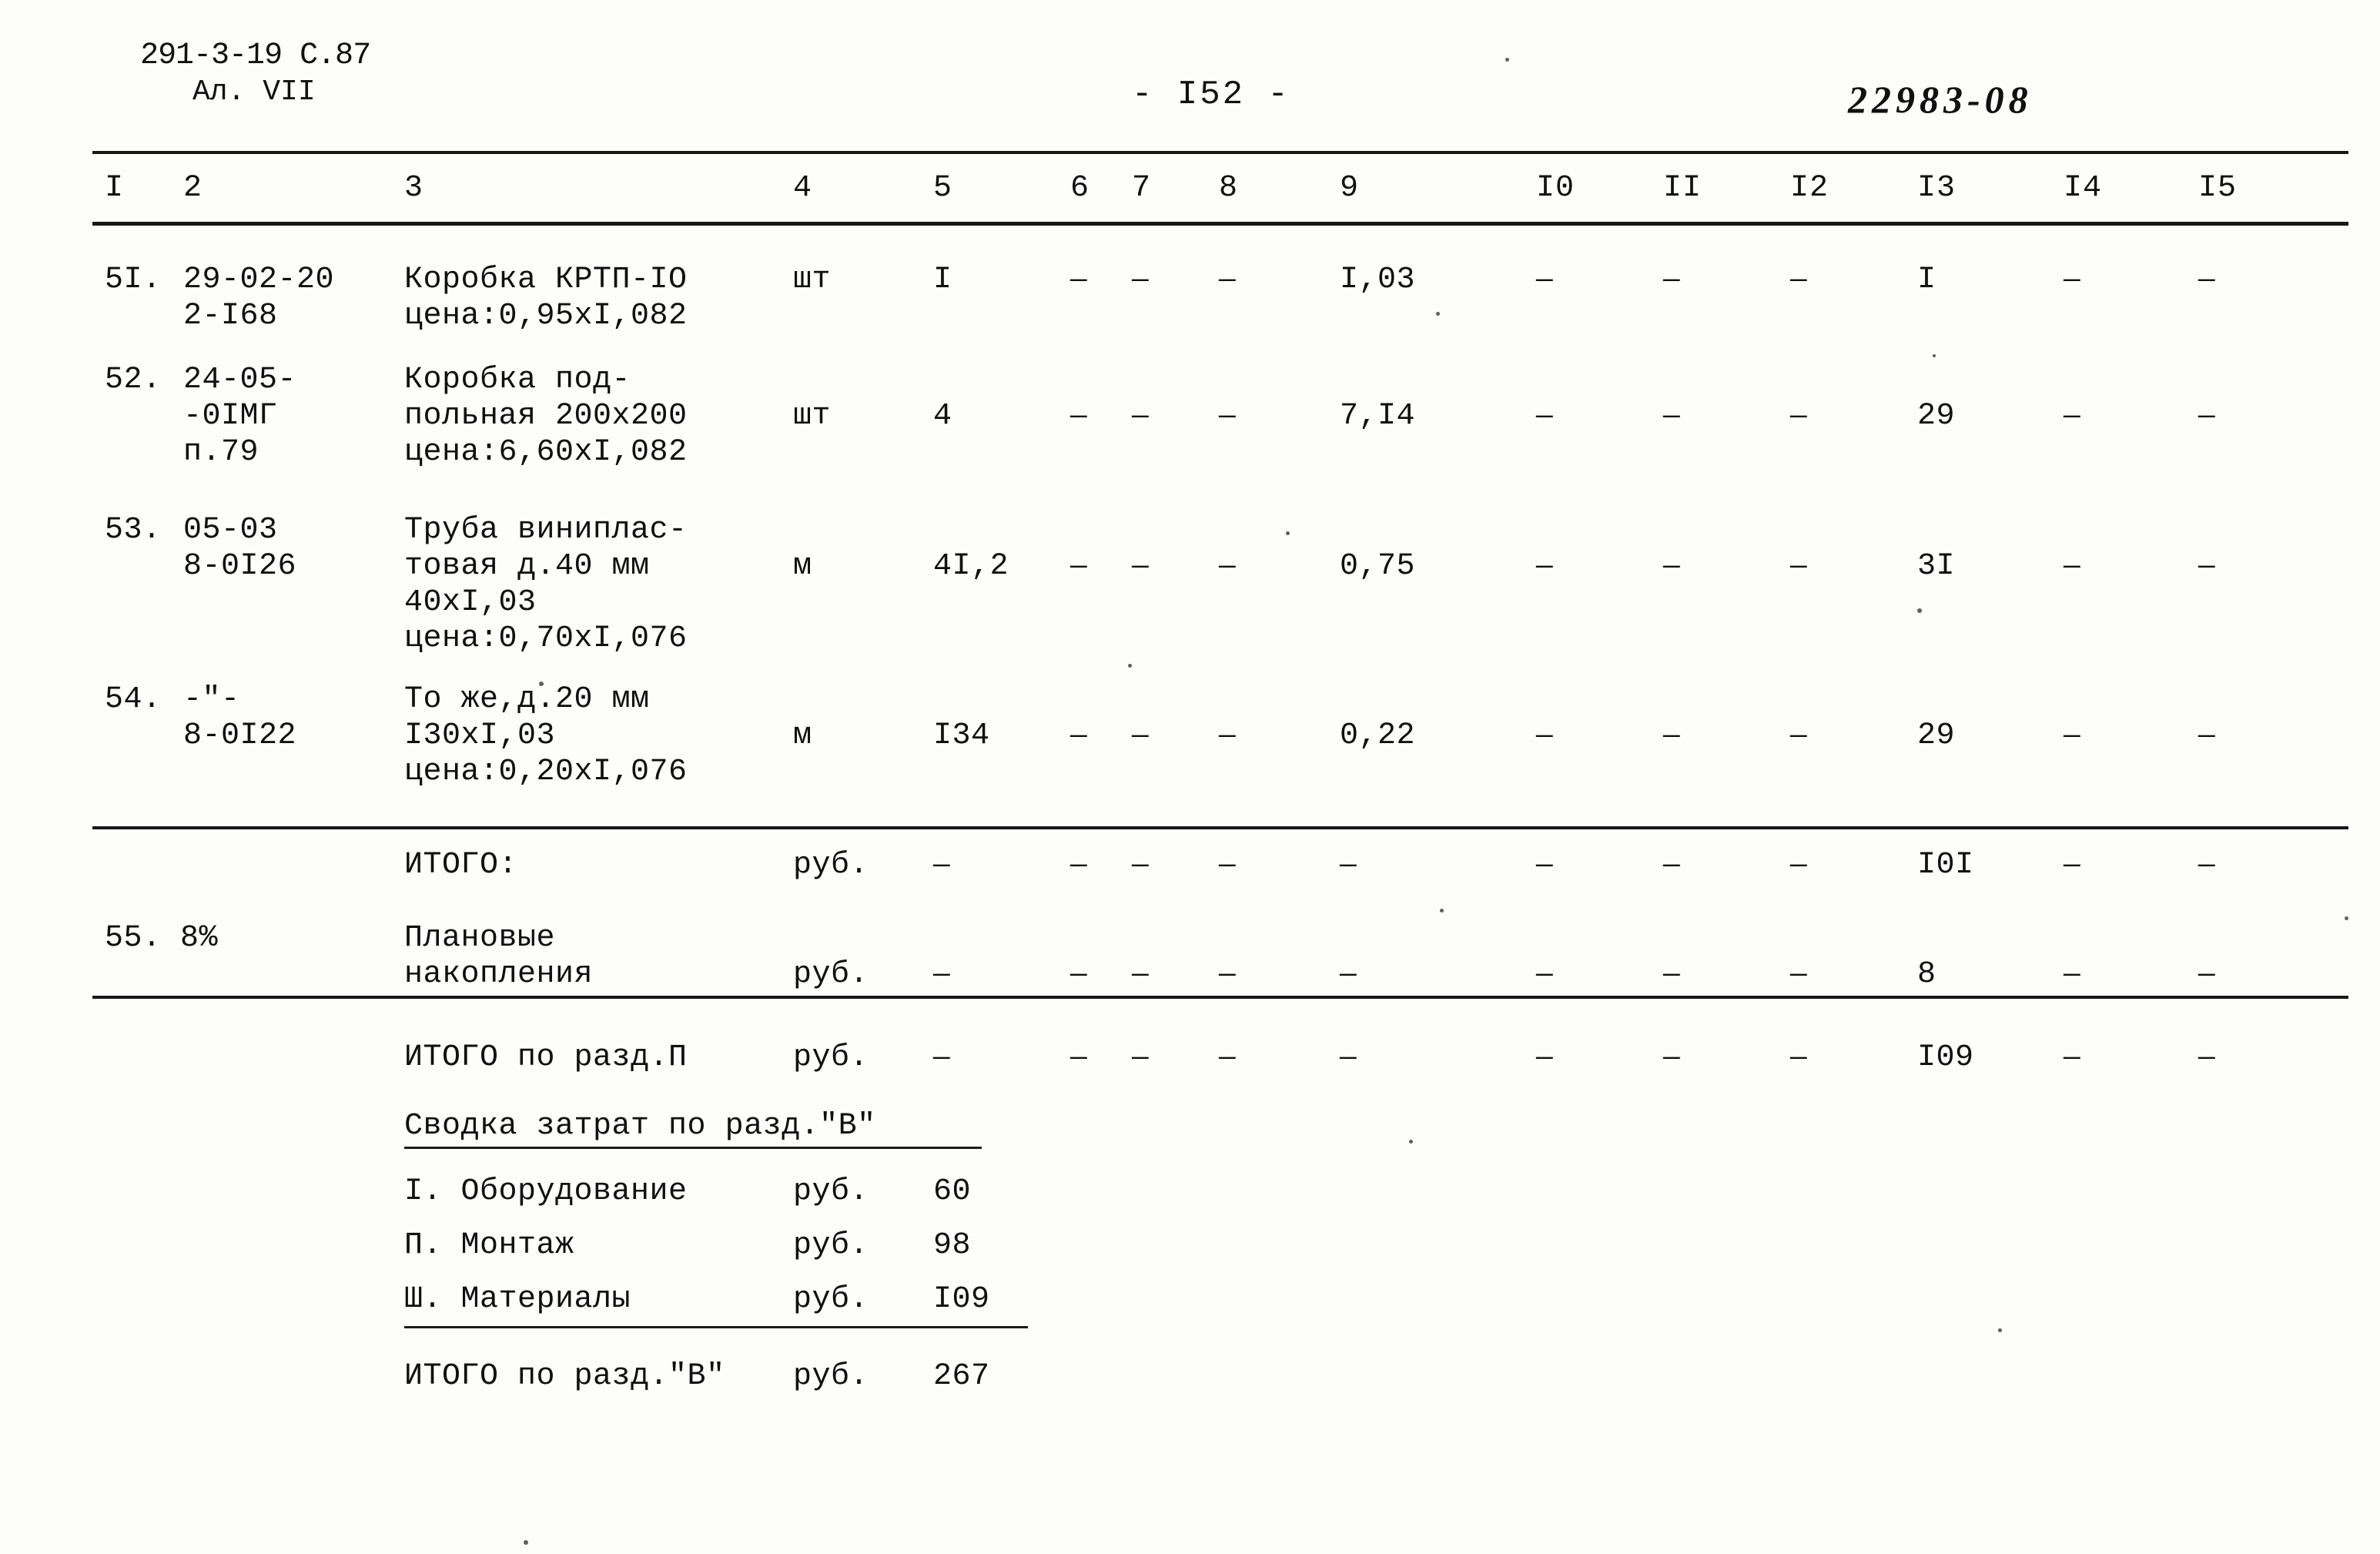  I want to click on total-row-label: Плановые, so click(480, 938).